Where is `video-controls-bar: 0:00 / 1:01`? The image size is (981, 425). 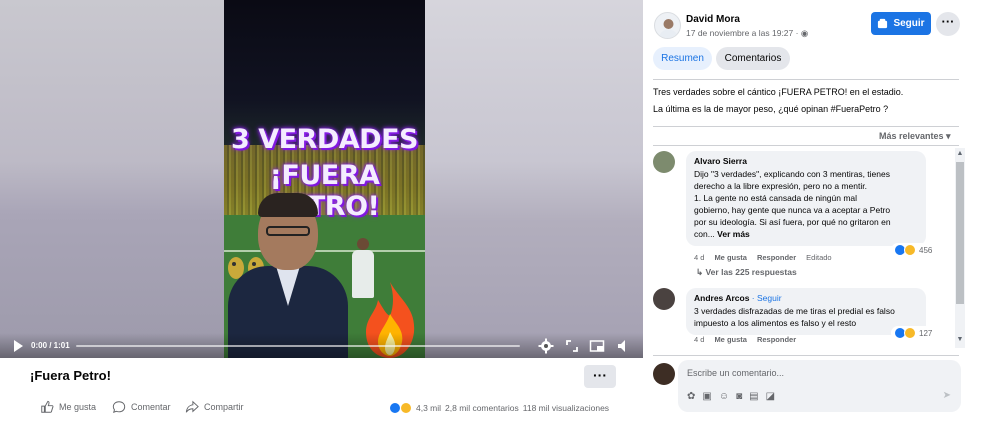 video-controls-bar: 0:00 / 1:01 is located at coordinates (321, 345).